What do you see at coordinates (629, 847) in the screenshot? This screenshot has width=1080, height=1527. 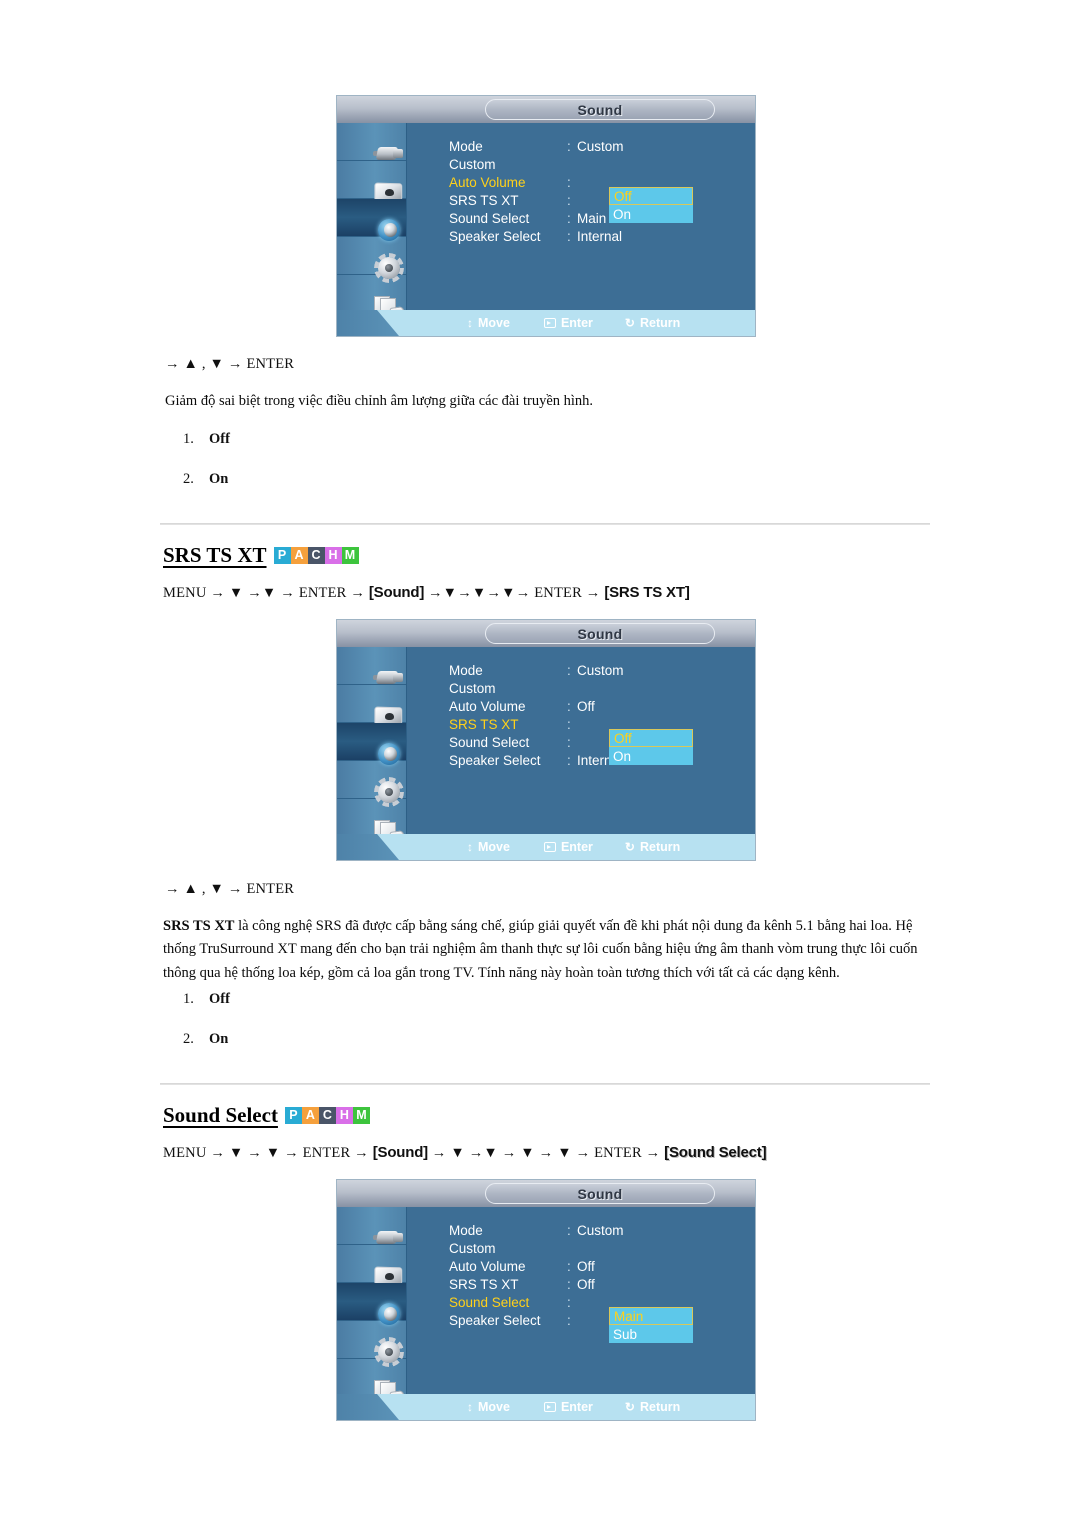 I see `return-arrow-icon: ↻` at bounding box center [629, 847].